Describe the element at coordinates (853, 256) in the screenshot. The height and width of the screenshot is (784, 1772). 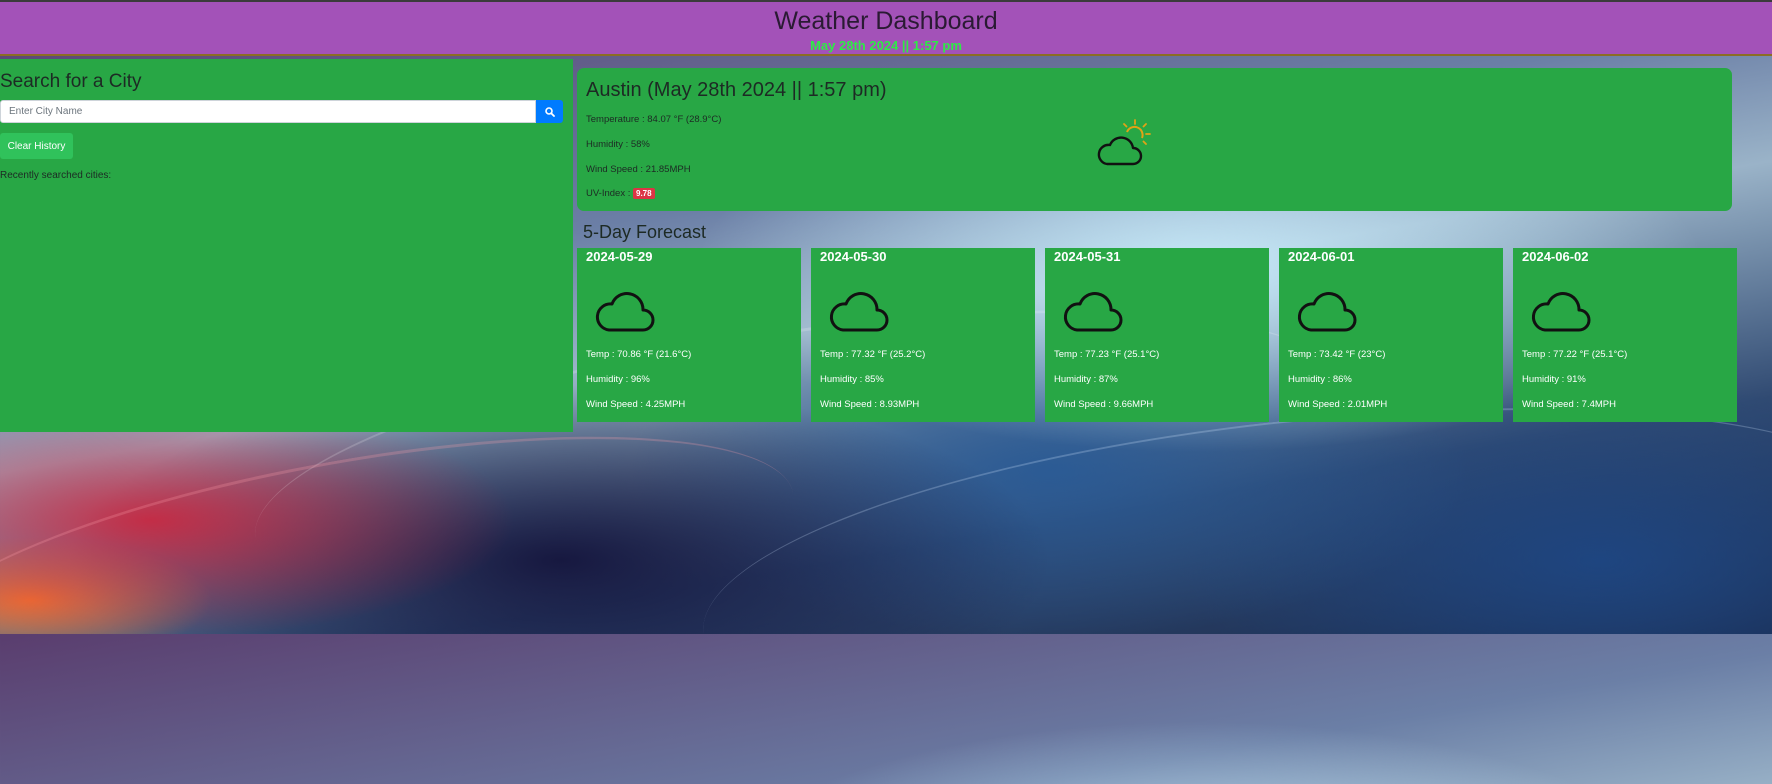
I see `forecast-date: 2024-05-30` at that location.